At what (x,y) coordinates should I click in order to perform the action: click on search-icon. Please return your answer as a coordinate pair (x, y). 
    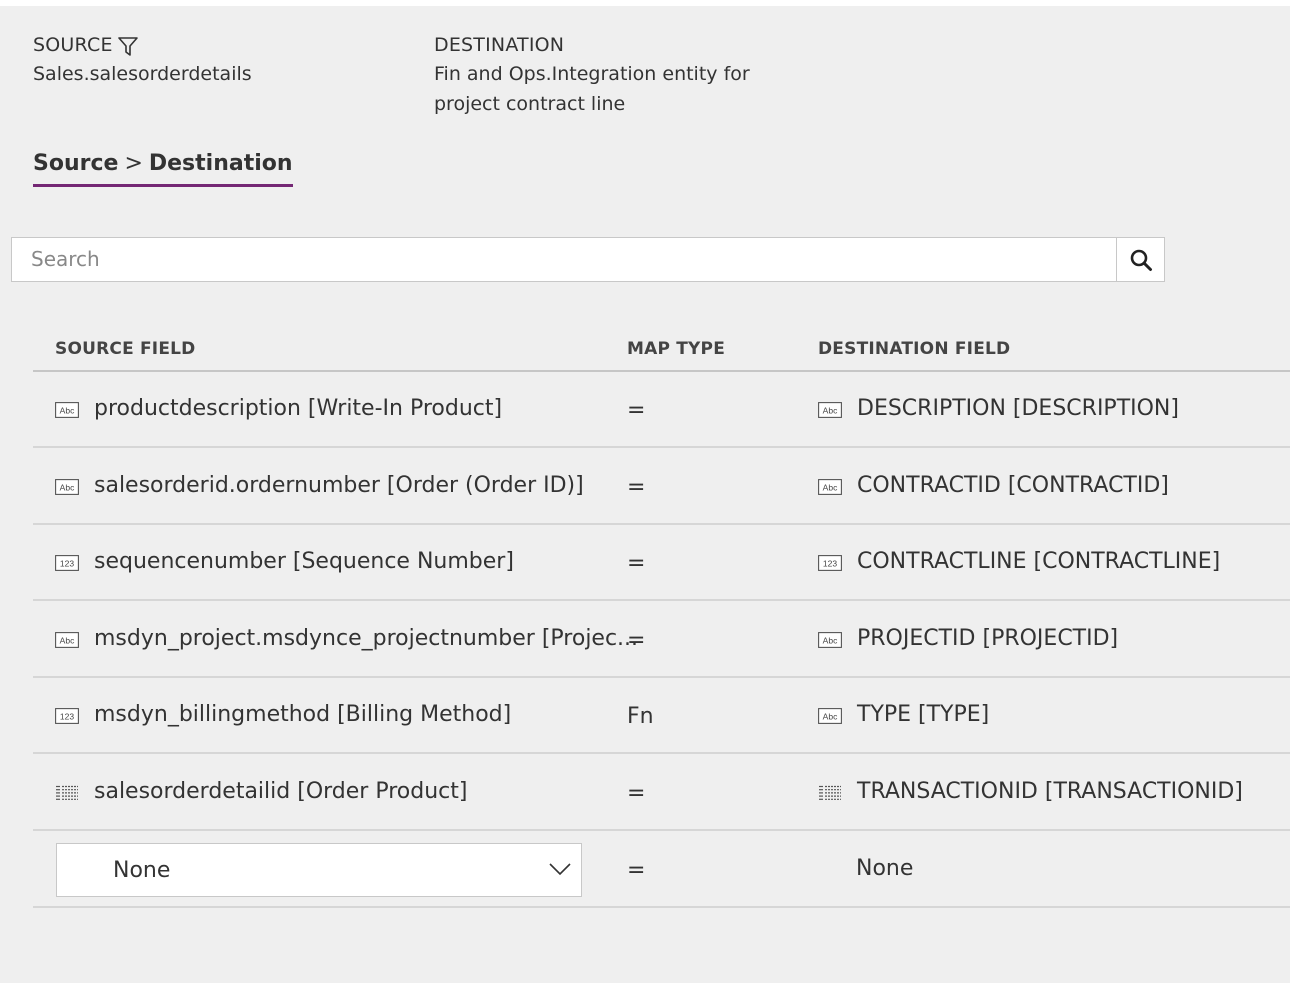
    Looking at the image, I should click on (1141, 260).